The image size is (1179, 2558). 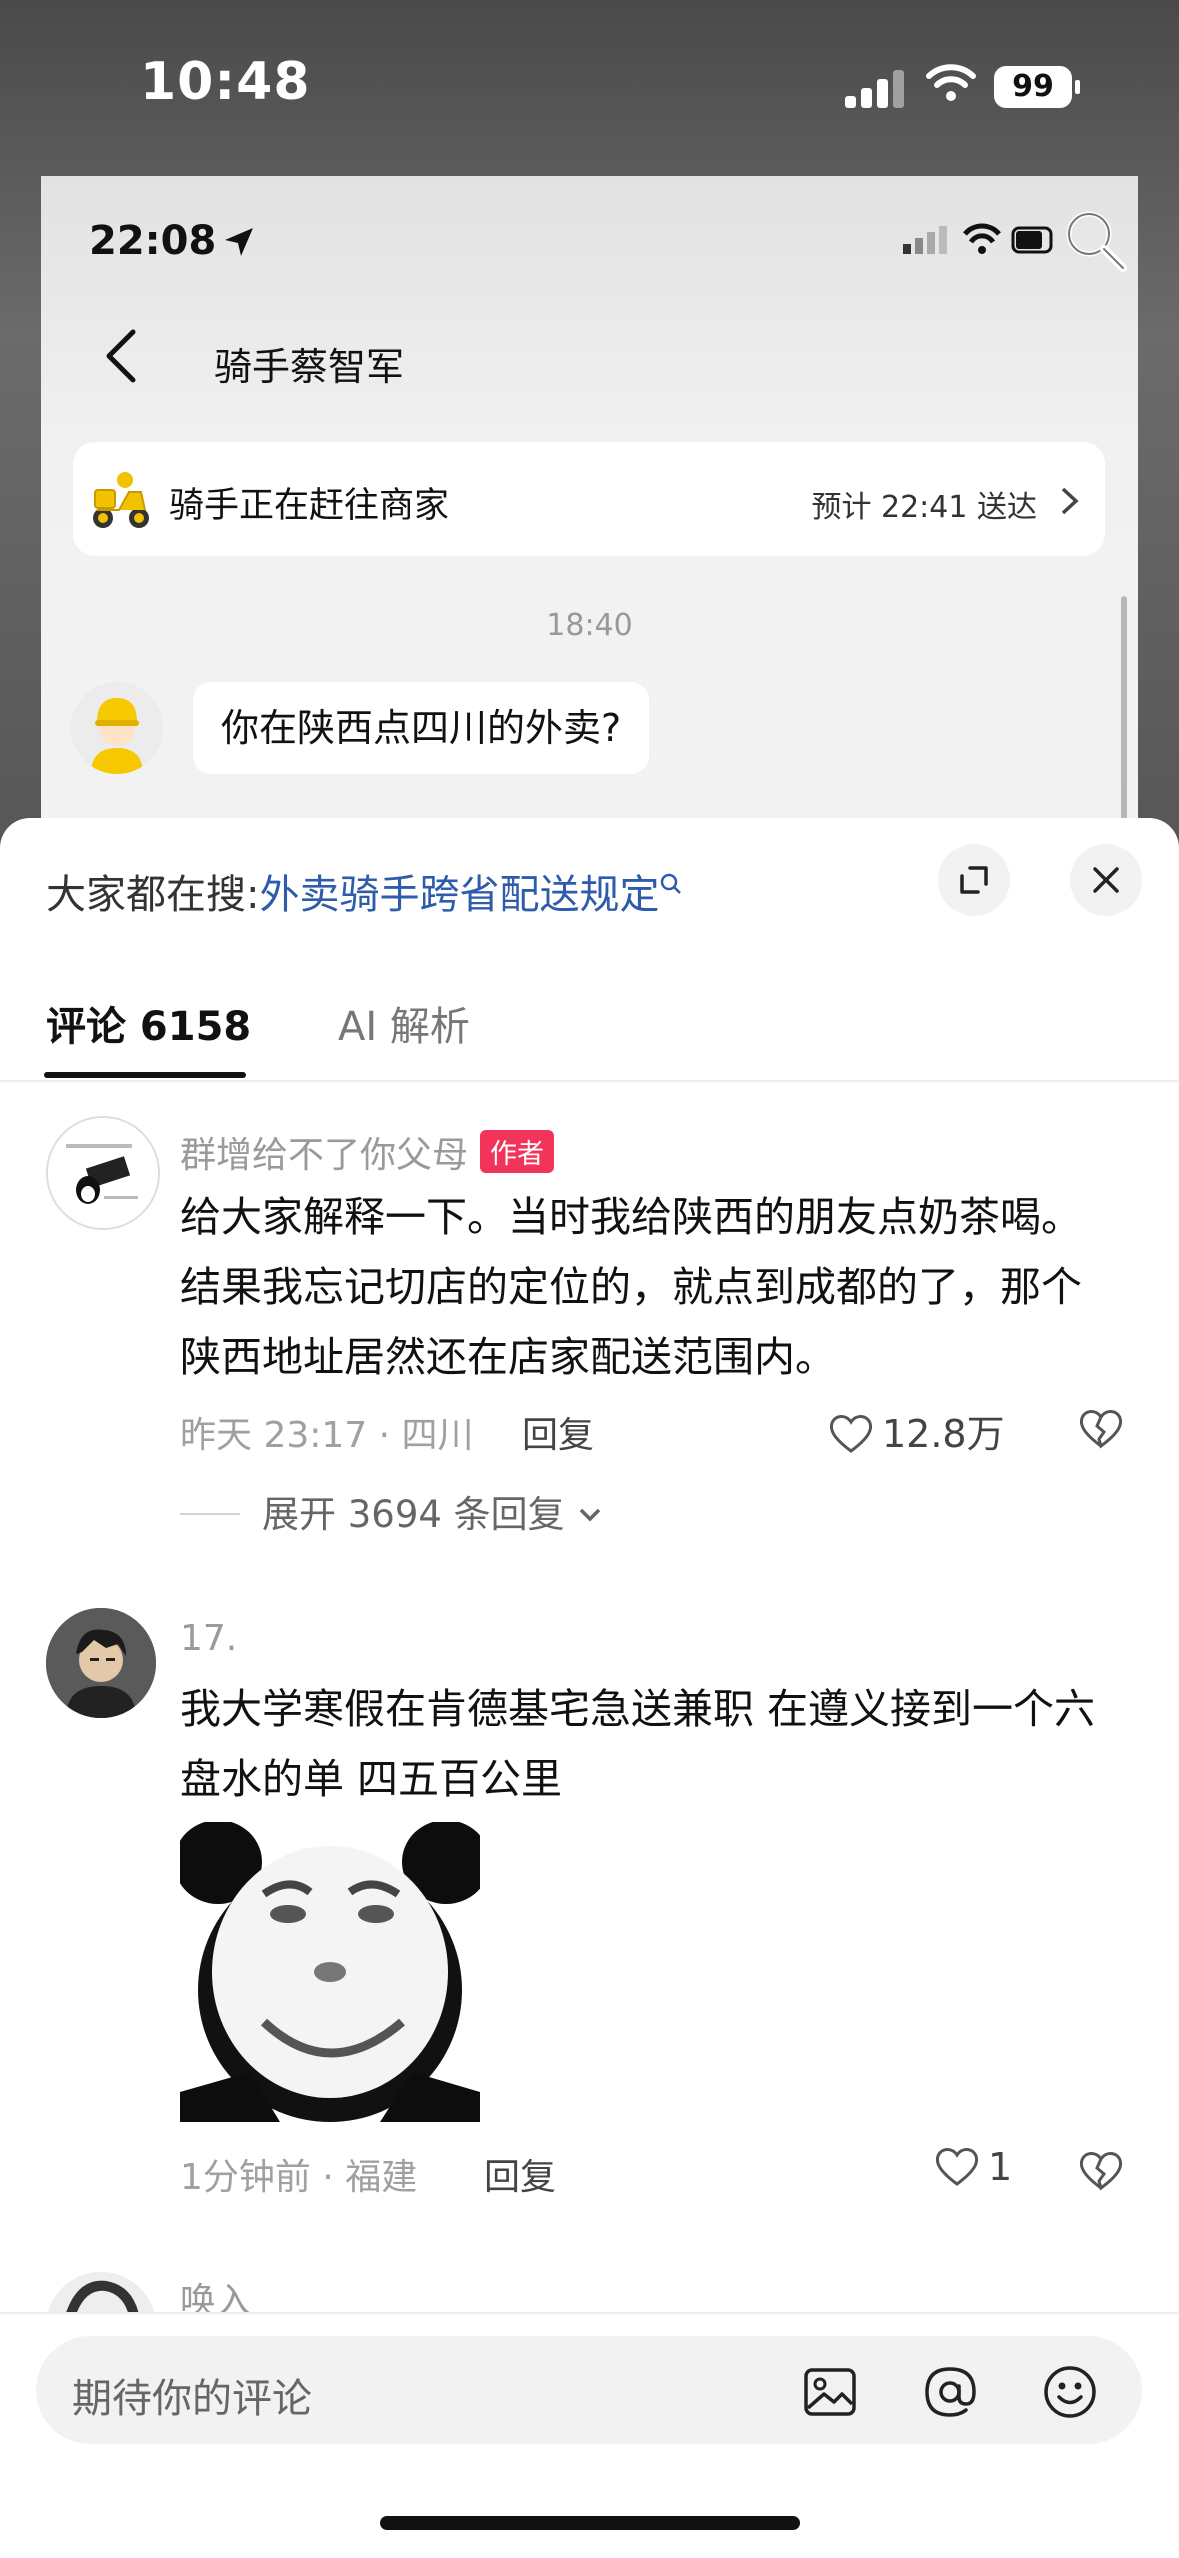 I want to click on at-icon, so click(x=950, y=2392).